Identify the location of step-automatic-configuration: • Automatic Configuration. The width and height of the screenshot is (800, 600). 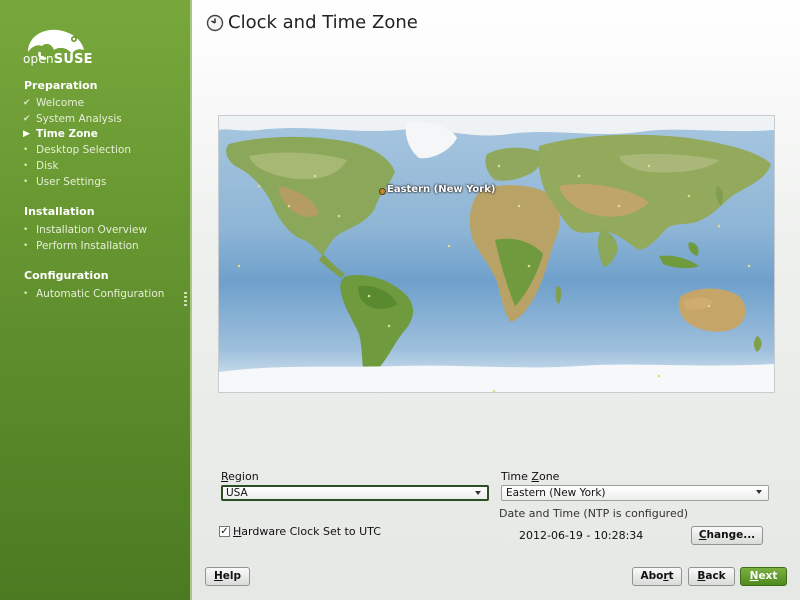
(94, 294).